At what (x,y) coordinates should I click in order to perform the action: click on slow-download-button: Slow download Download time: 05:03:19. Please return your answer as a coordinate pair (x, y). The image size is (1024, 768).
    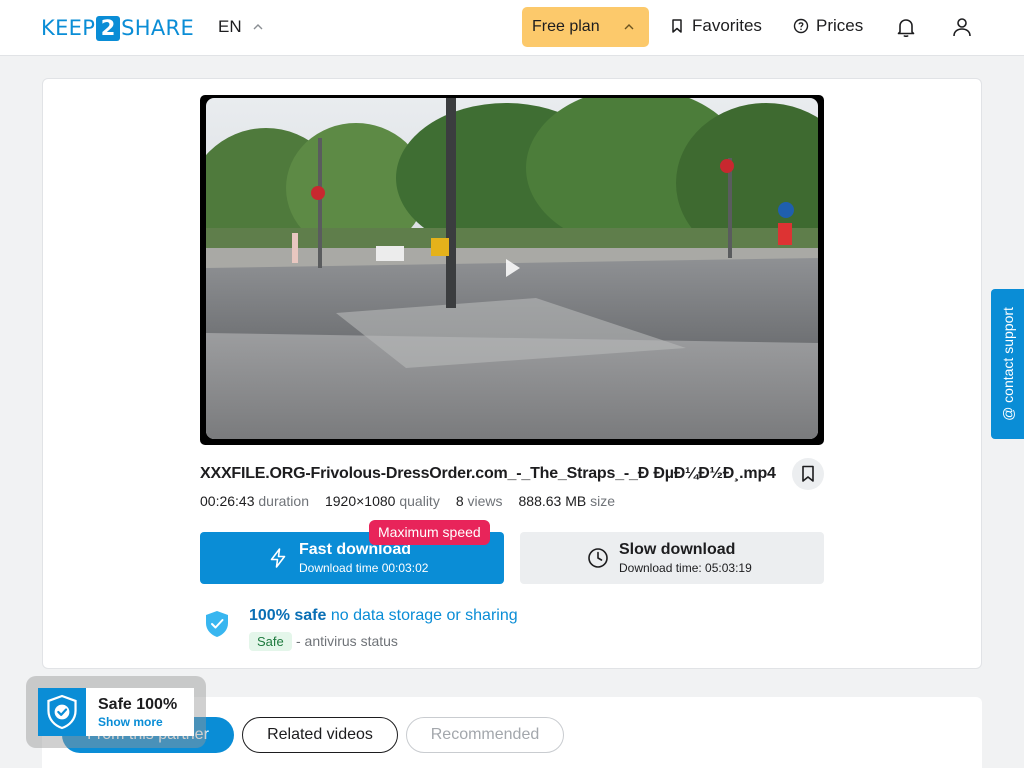
    Looking at the image, I should click on (672, 558).